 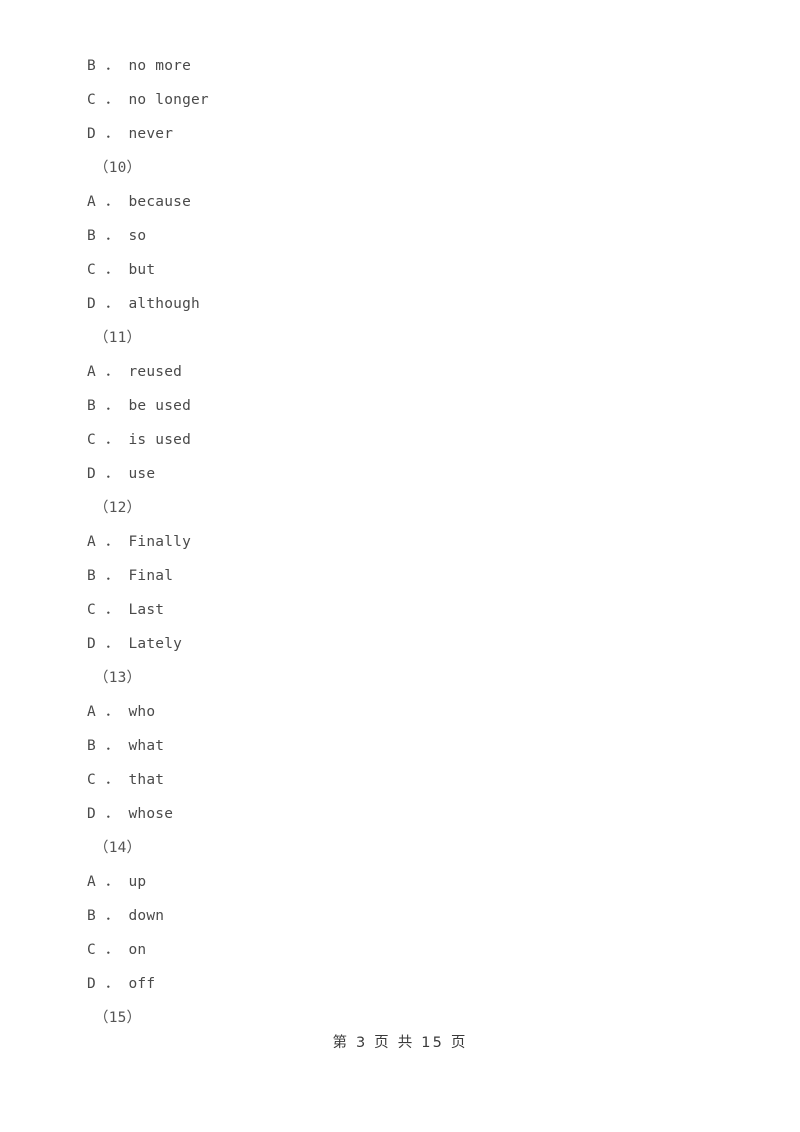 I want to click on page-footer: 第 3 页 共 15 页, so click(x=400, y=1041).